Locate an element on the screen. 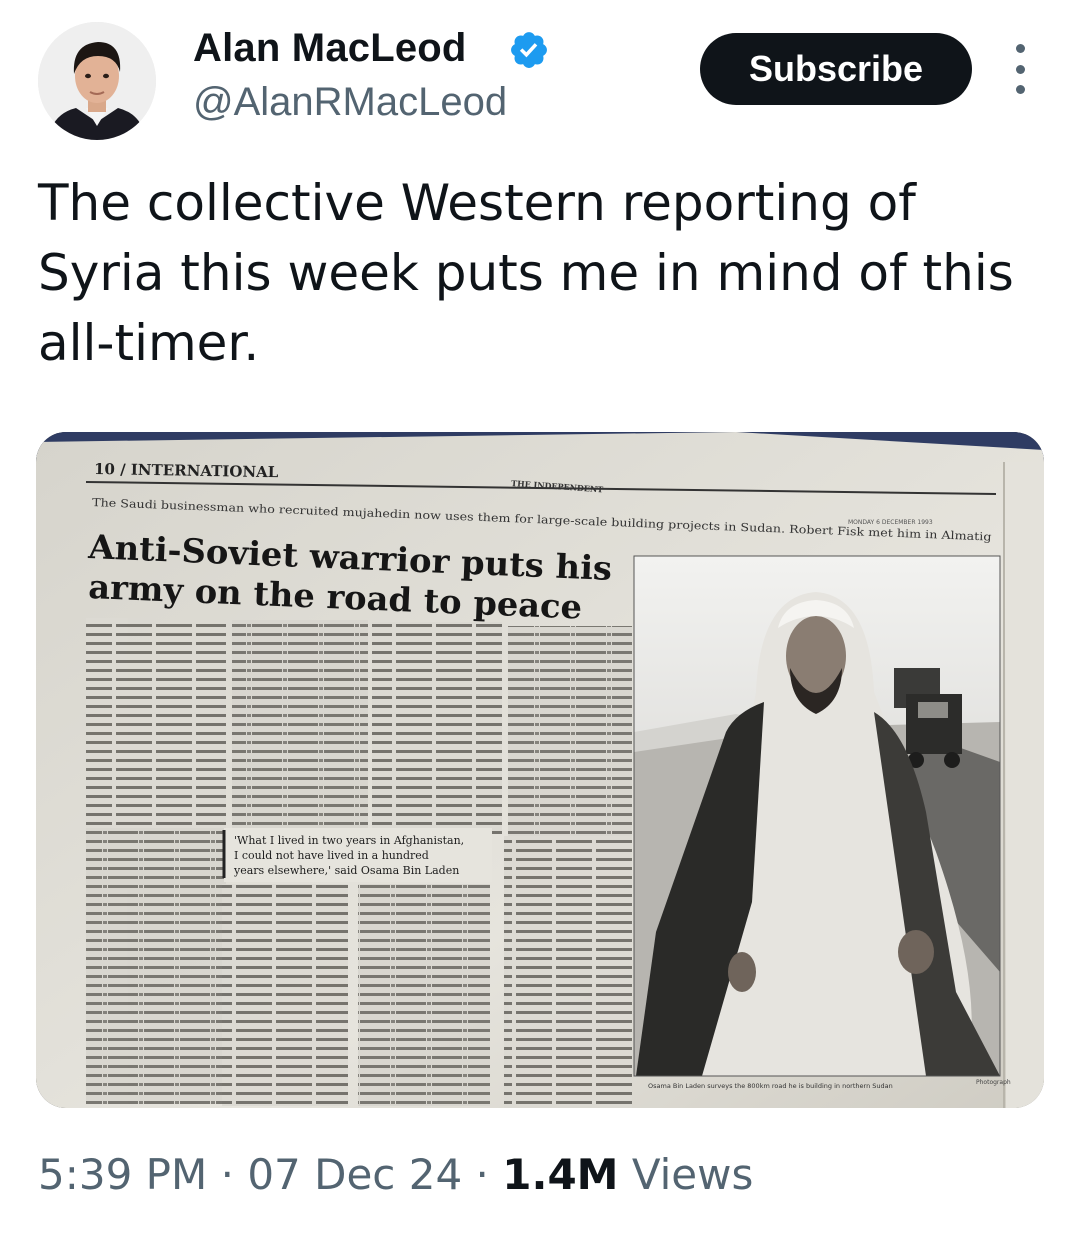 This screenshot has height=1239, width=1080. tweet-time: 5:39 PM is located at coordinates (122, 1174).